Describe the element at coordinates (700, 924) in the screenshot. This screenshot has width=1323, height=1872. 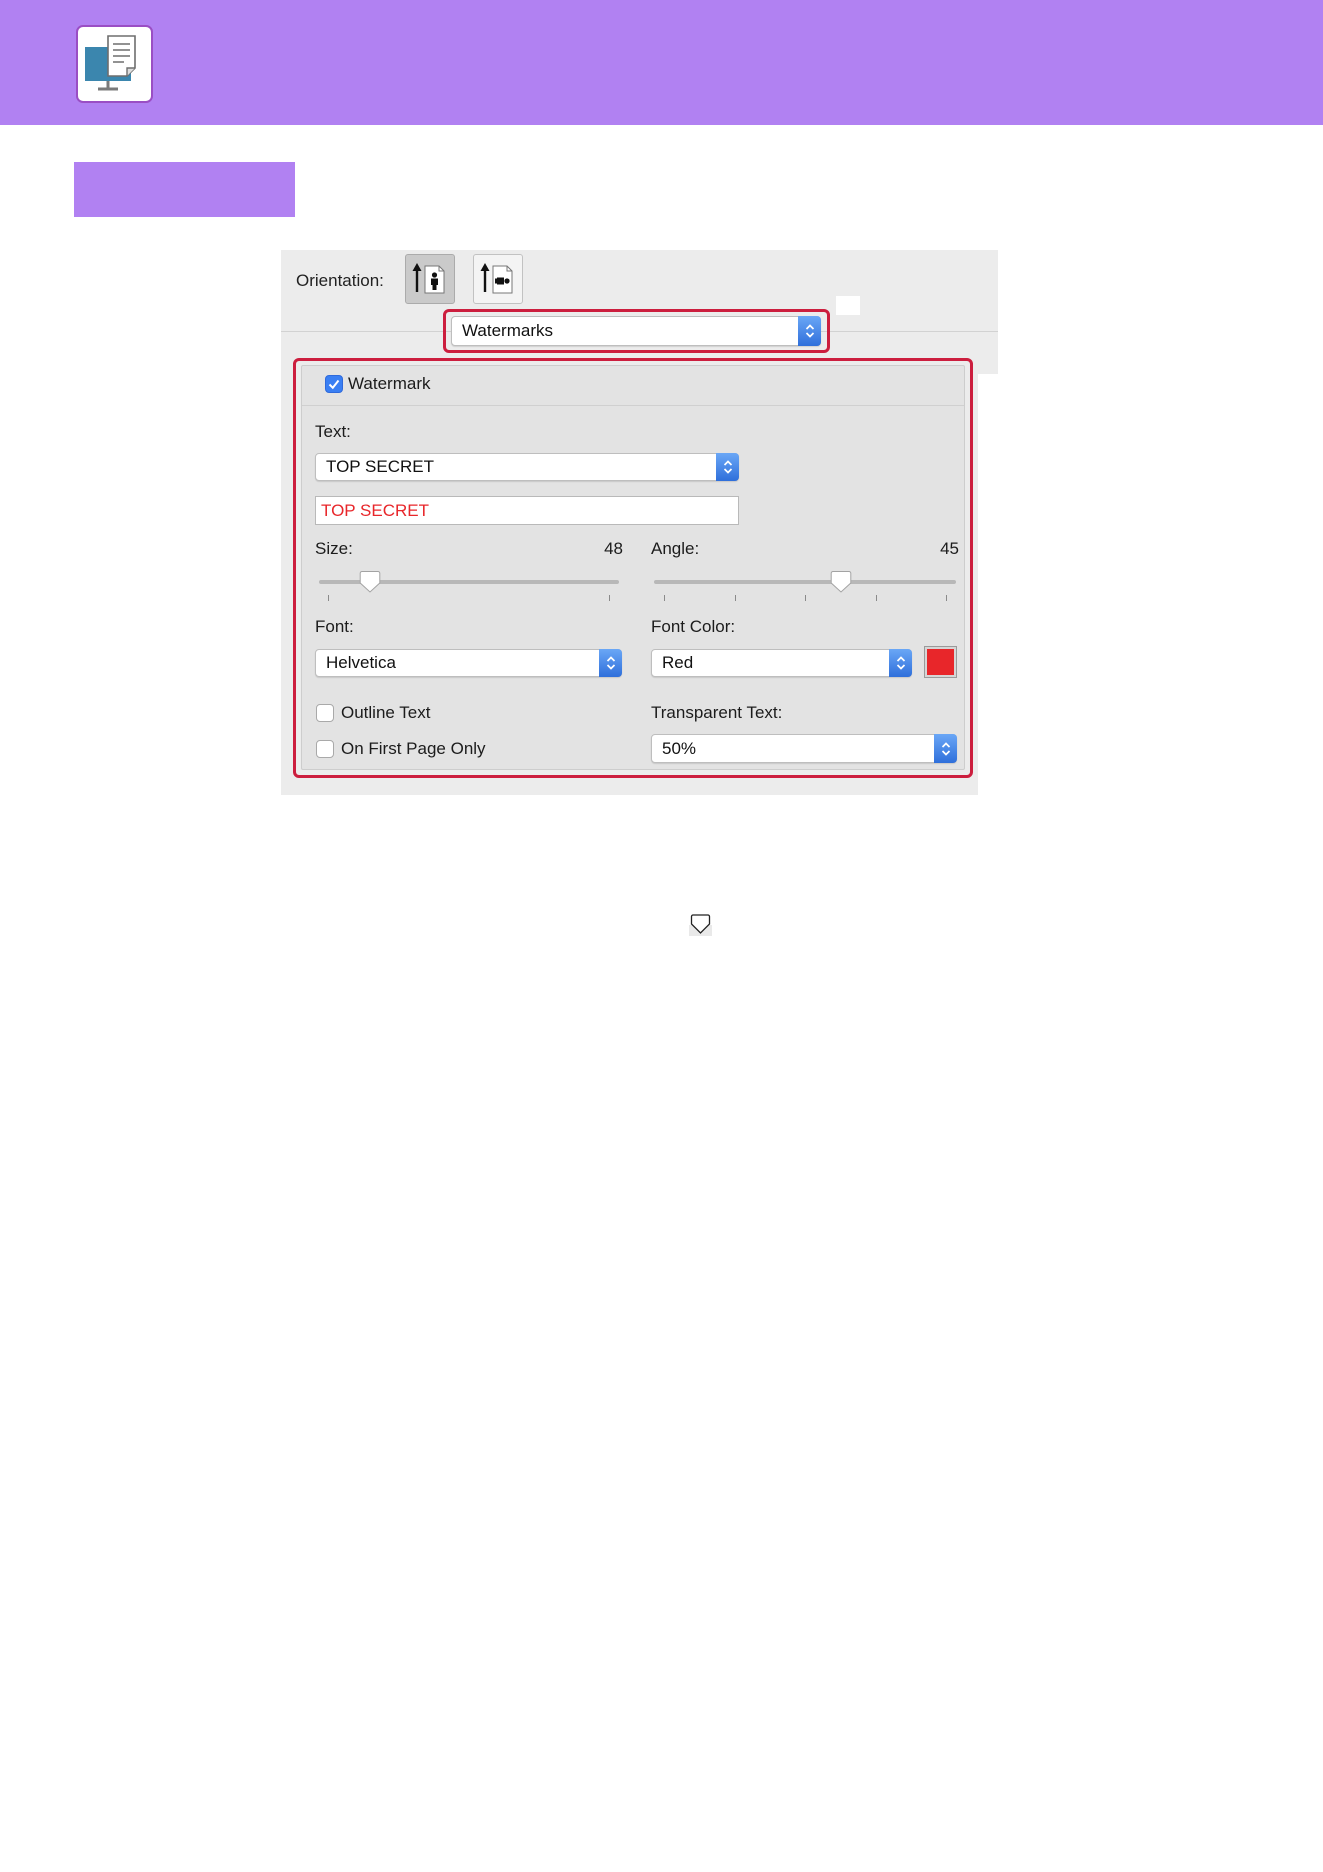
I see `slider-thumb-icon` at that location.